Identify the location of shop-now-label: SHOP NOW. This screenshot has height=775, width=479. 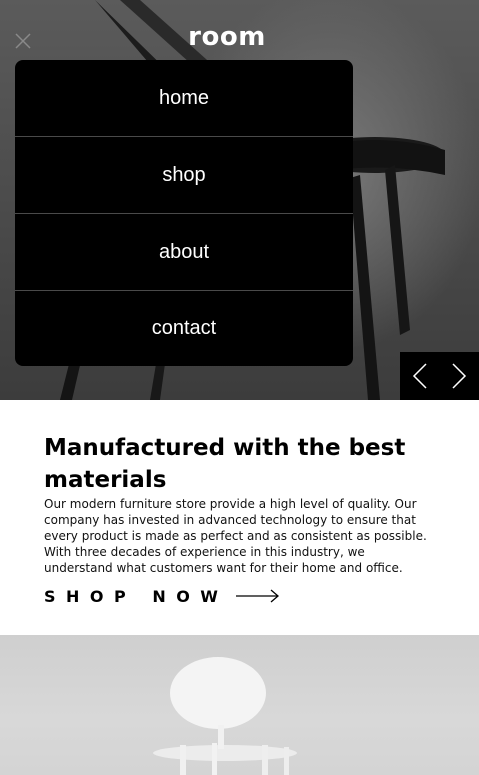
(136, 596).